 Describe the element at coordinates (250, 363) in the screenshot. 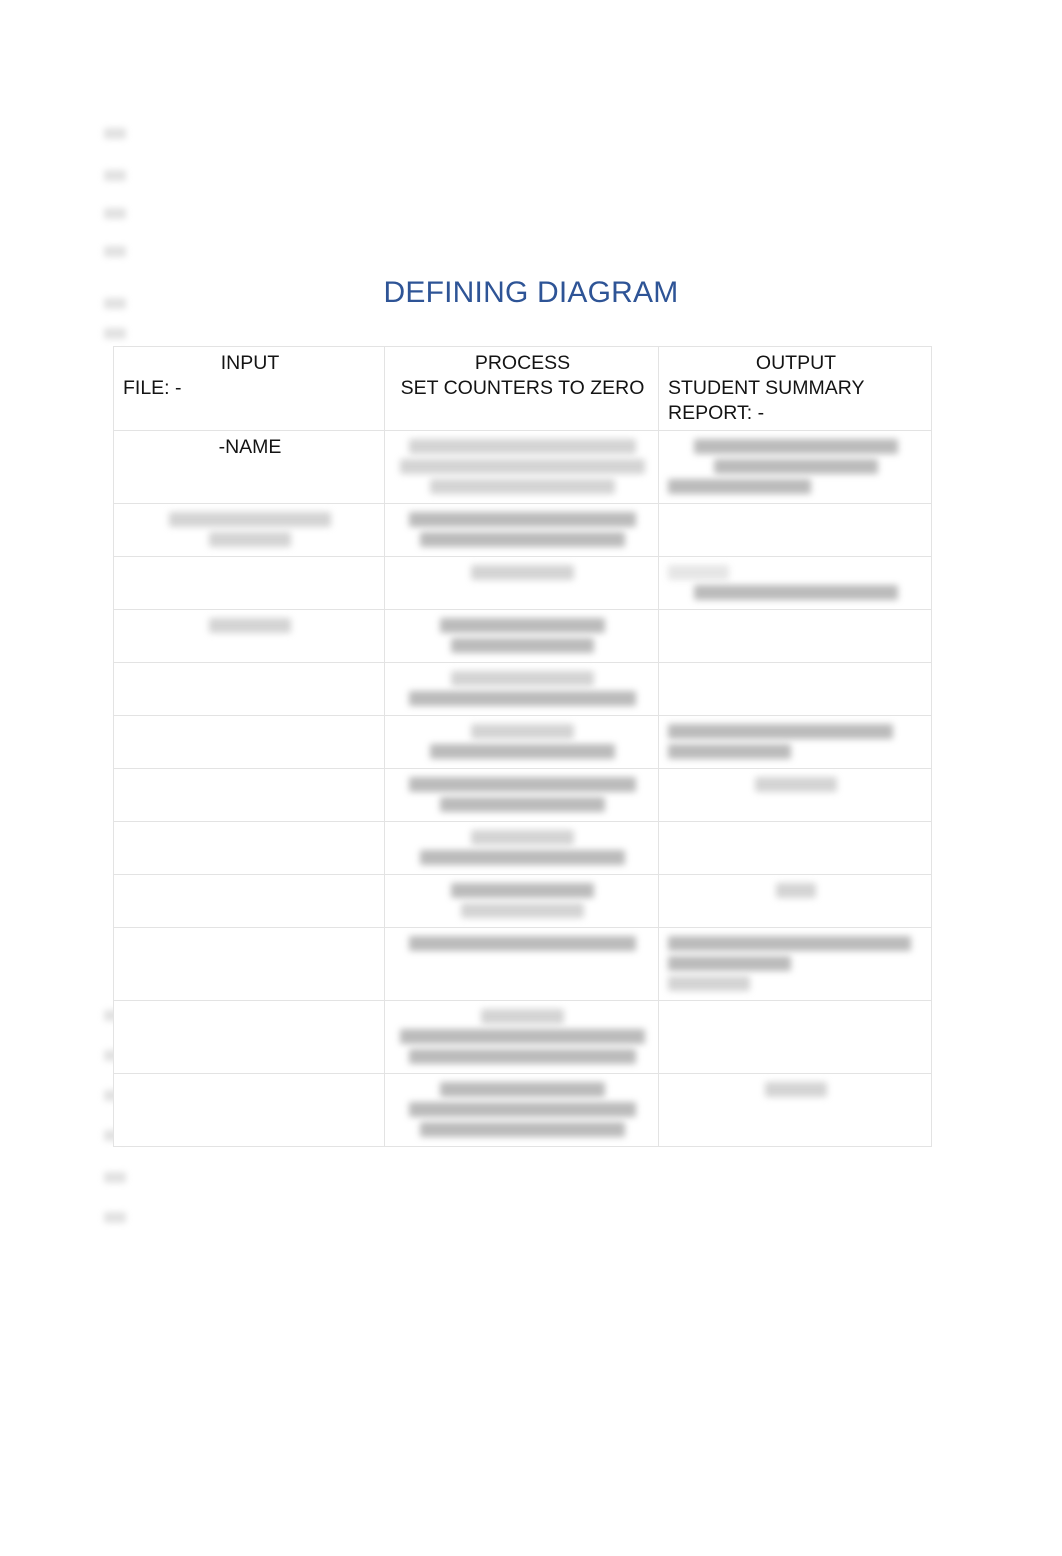

I see `column-header-input: INPUT` at that location.